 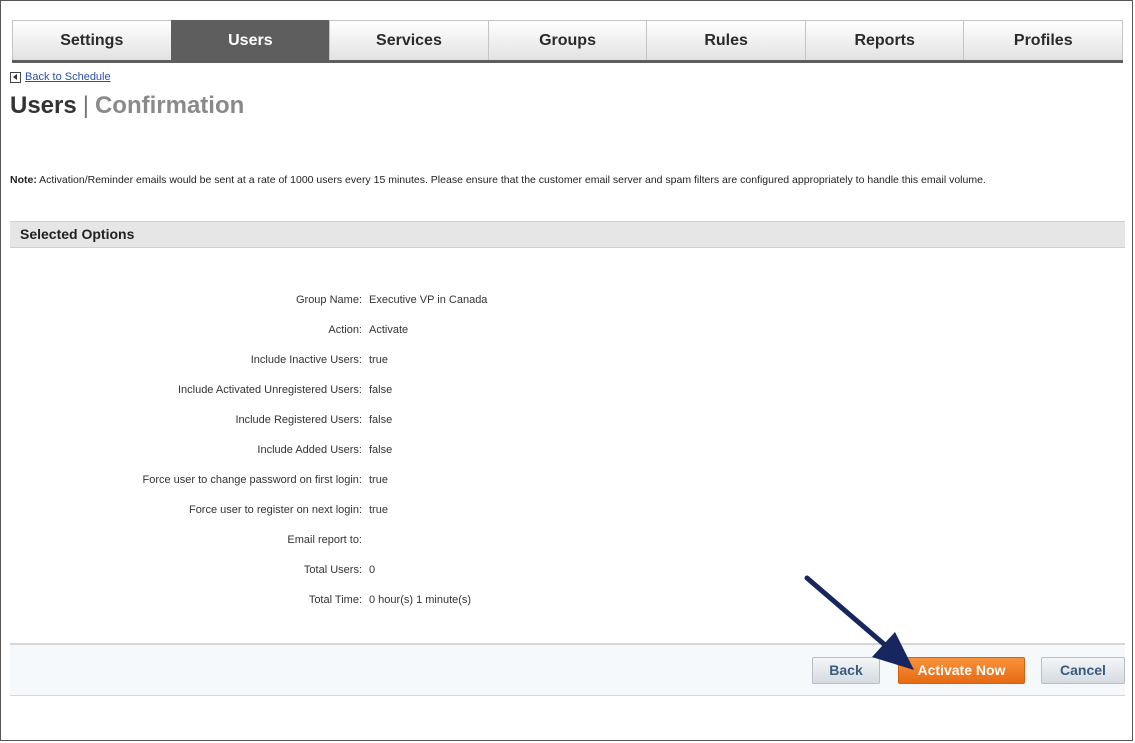 What do you see at coordinates (275, 510) in the screenshot?
I see `option-label: Force user to register on next login:` at bounding box center [275, 510].